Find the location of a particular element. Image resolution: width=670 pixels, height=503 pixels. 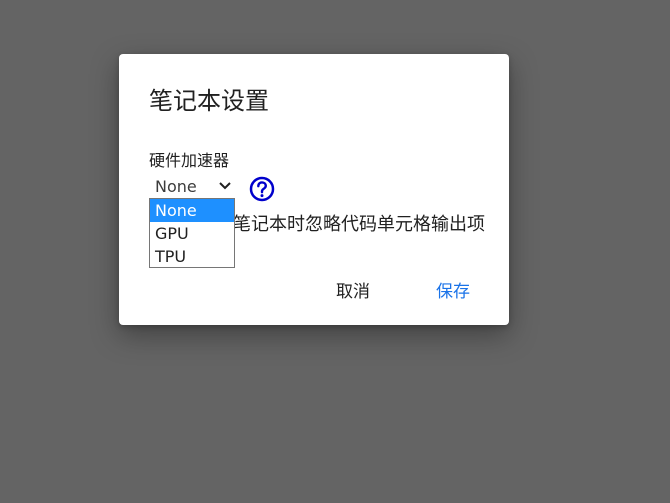

select-value: None is located at coordinates (176, 186).